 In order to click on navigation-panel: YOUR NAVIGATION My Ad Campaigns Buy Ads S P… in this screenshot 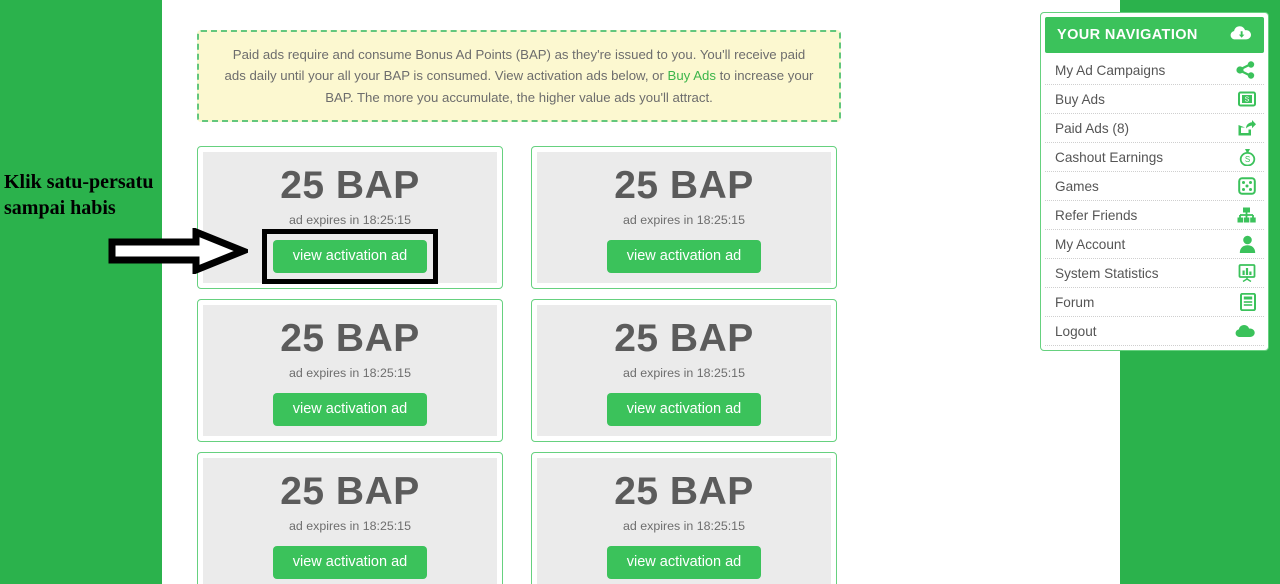, I will do `click(1154, 181)`.